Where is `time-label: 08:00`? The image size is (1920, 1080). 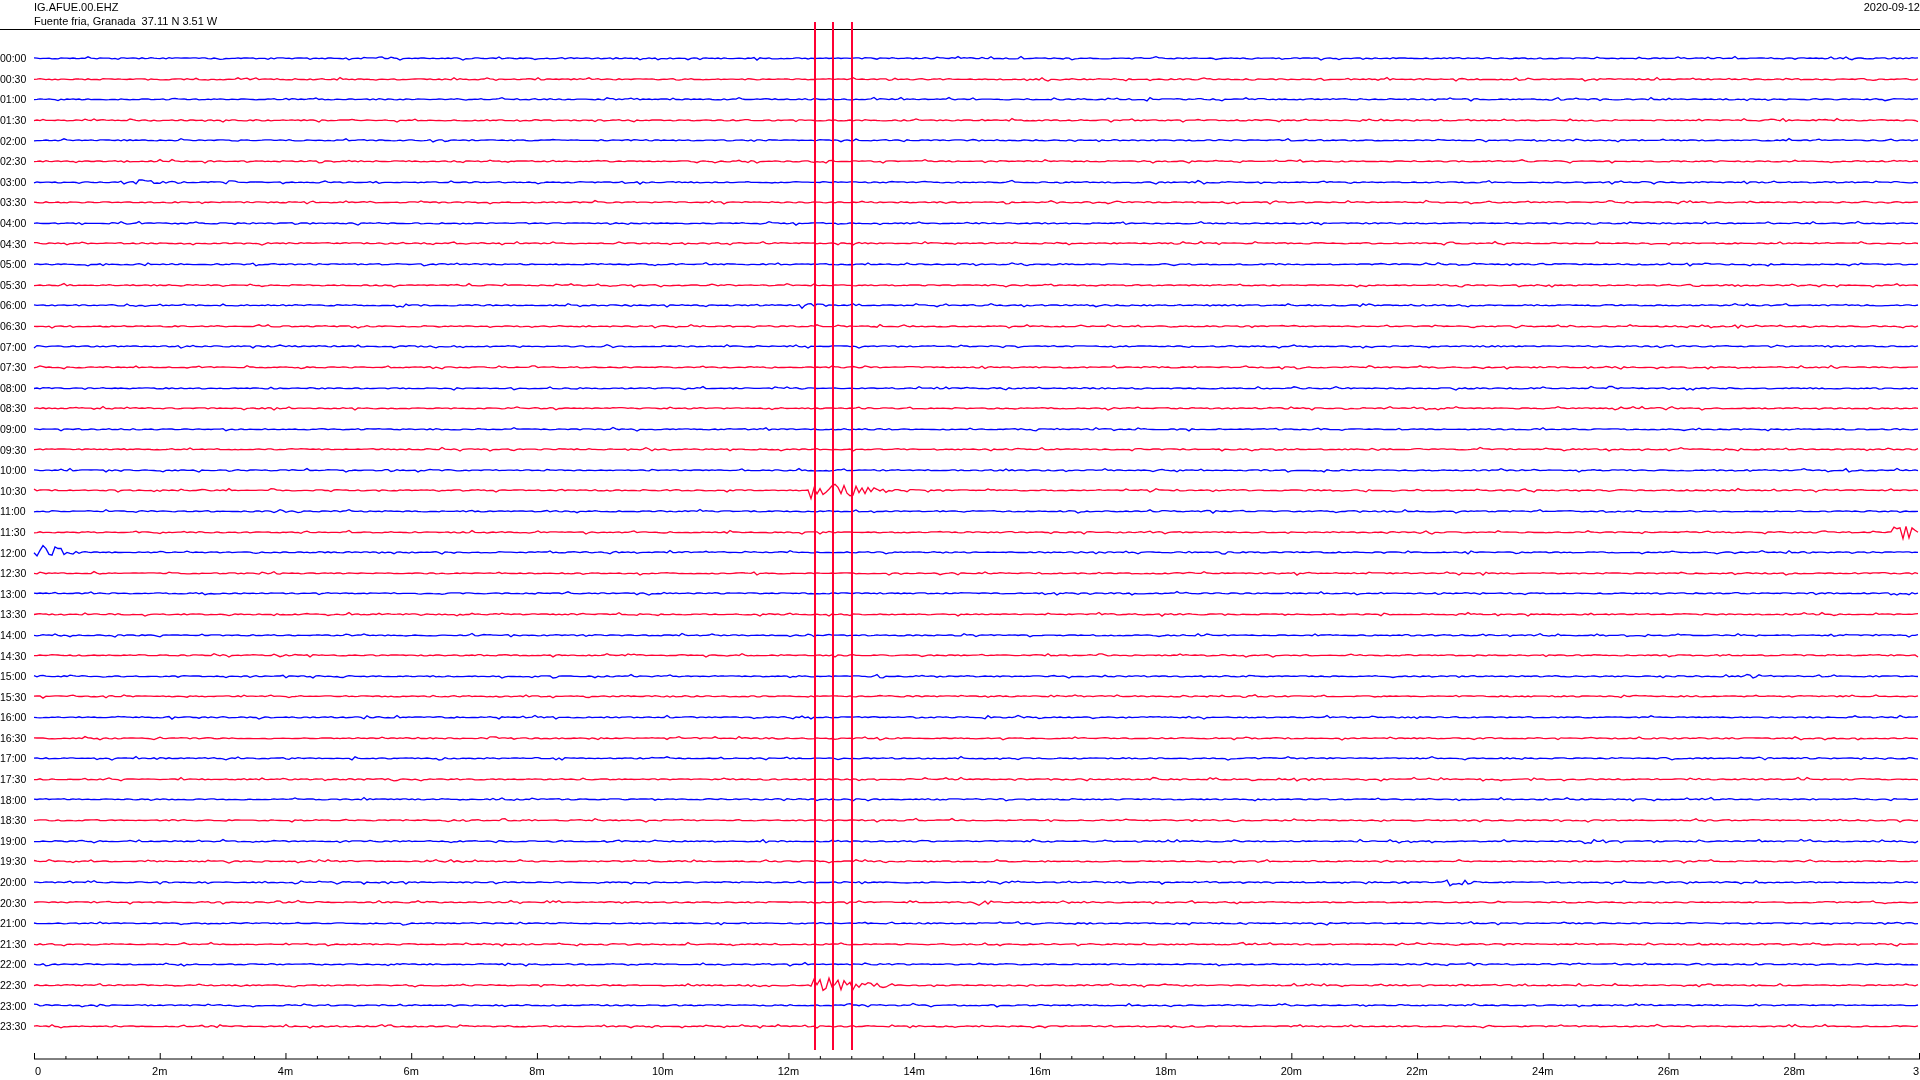
time-label: 08:00 is located at coordinates (14, 387).